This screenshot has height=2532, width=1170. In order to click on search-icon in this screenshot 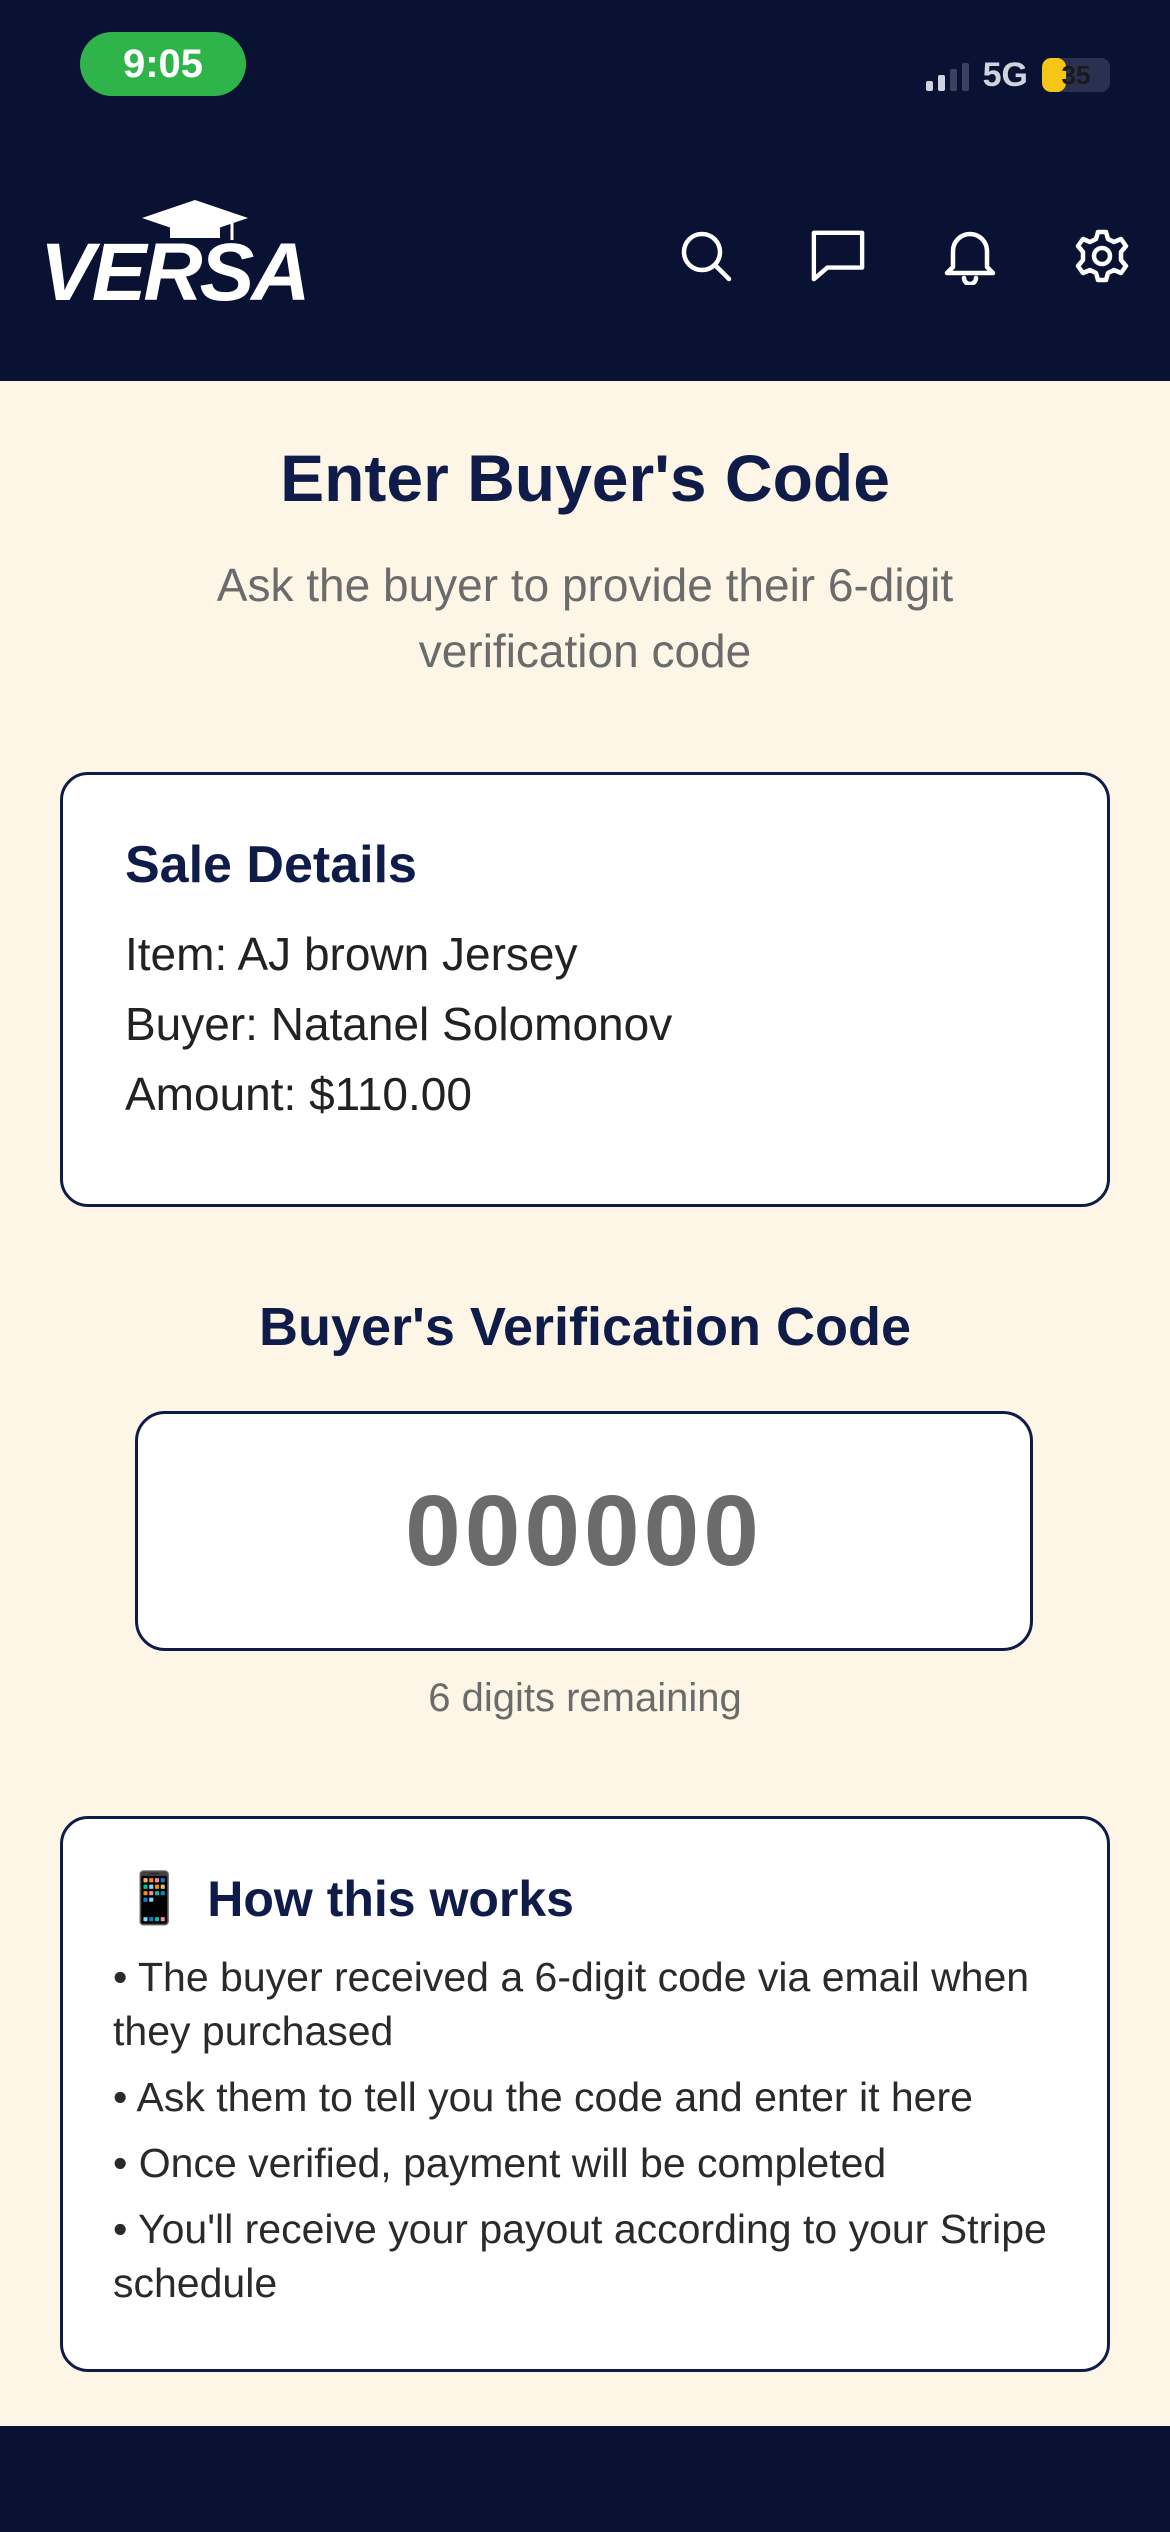, I will do `click(706, 256)`.